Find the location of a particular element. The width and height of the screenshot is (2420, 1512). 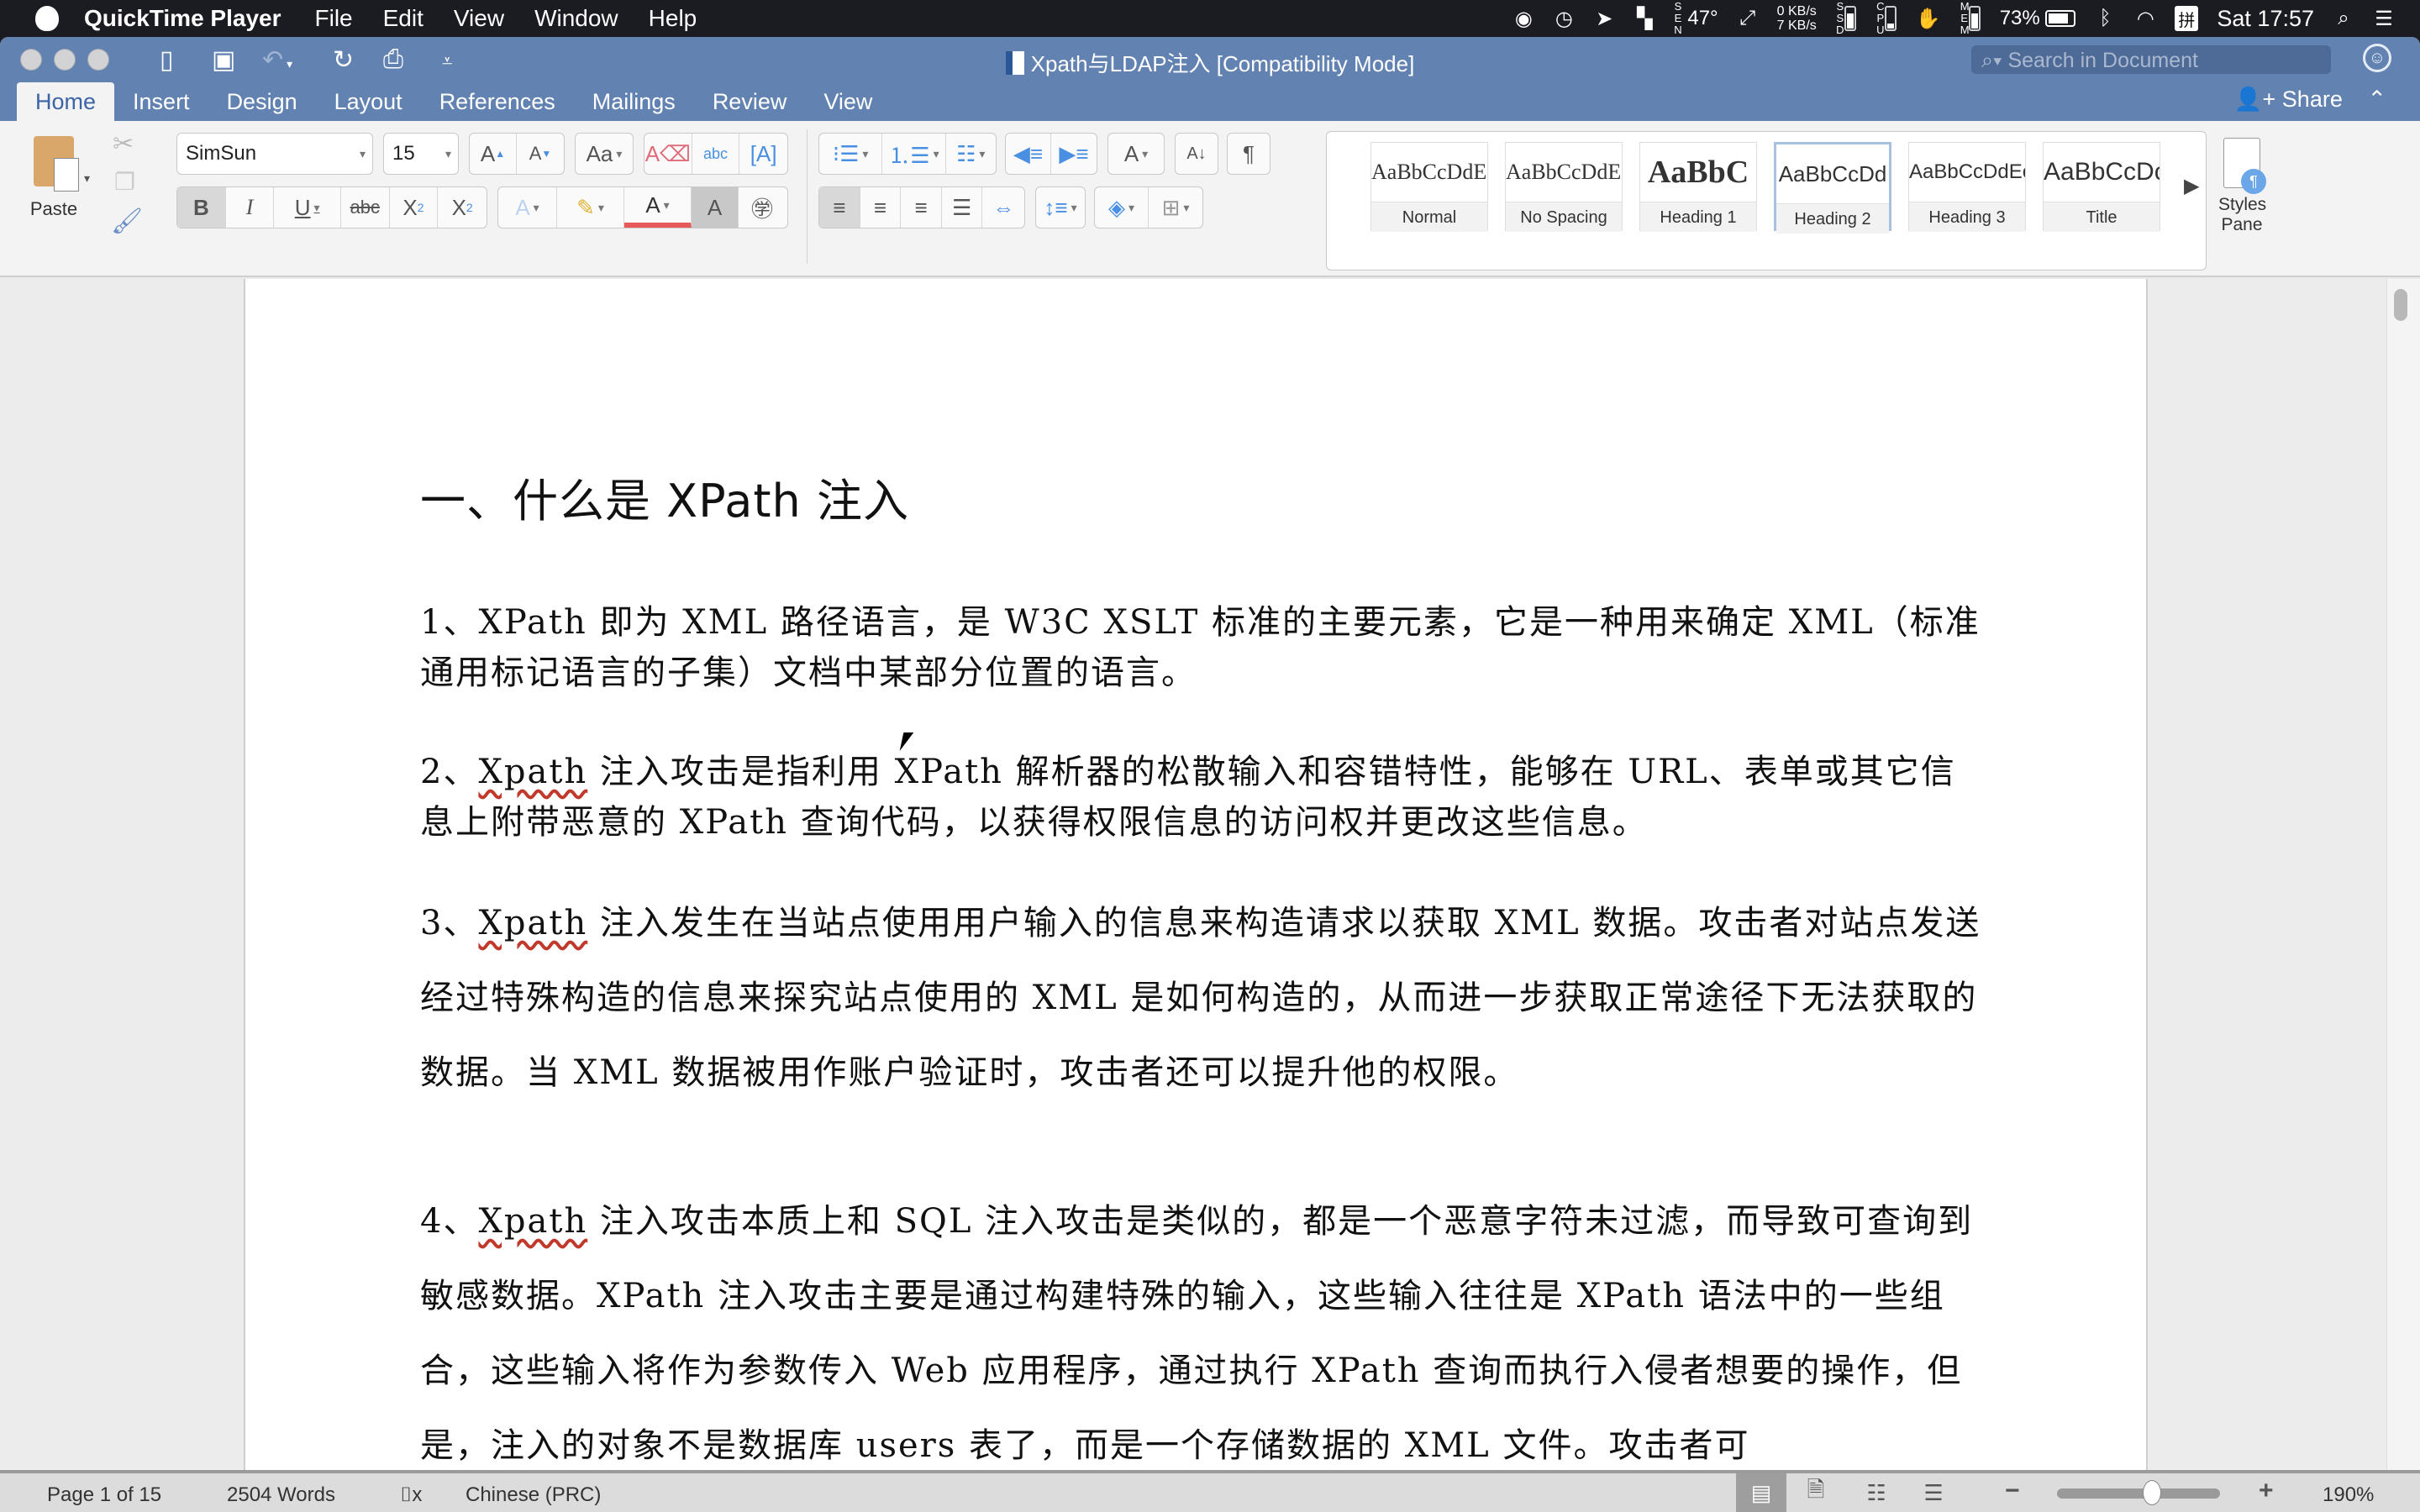

bold-button: B is located at coordinates (202, 207).